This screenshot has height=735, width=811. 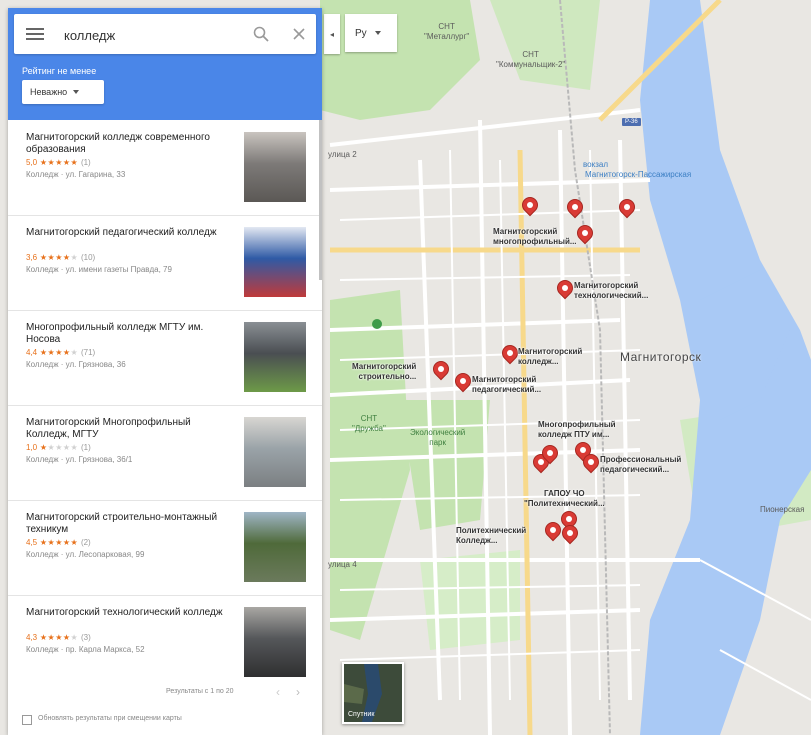 What do you see at coordinates (361, 714) in the screenshot?
I see `satellite-label: Спутник` at bounding box center [361, 714].